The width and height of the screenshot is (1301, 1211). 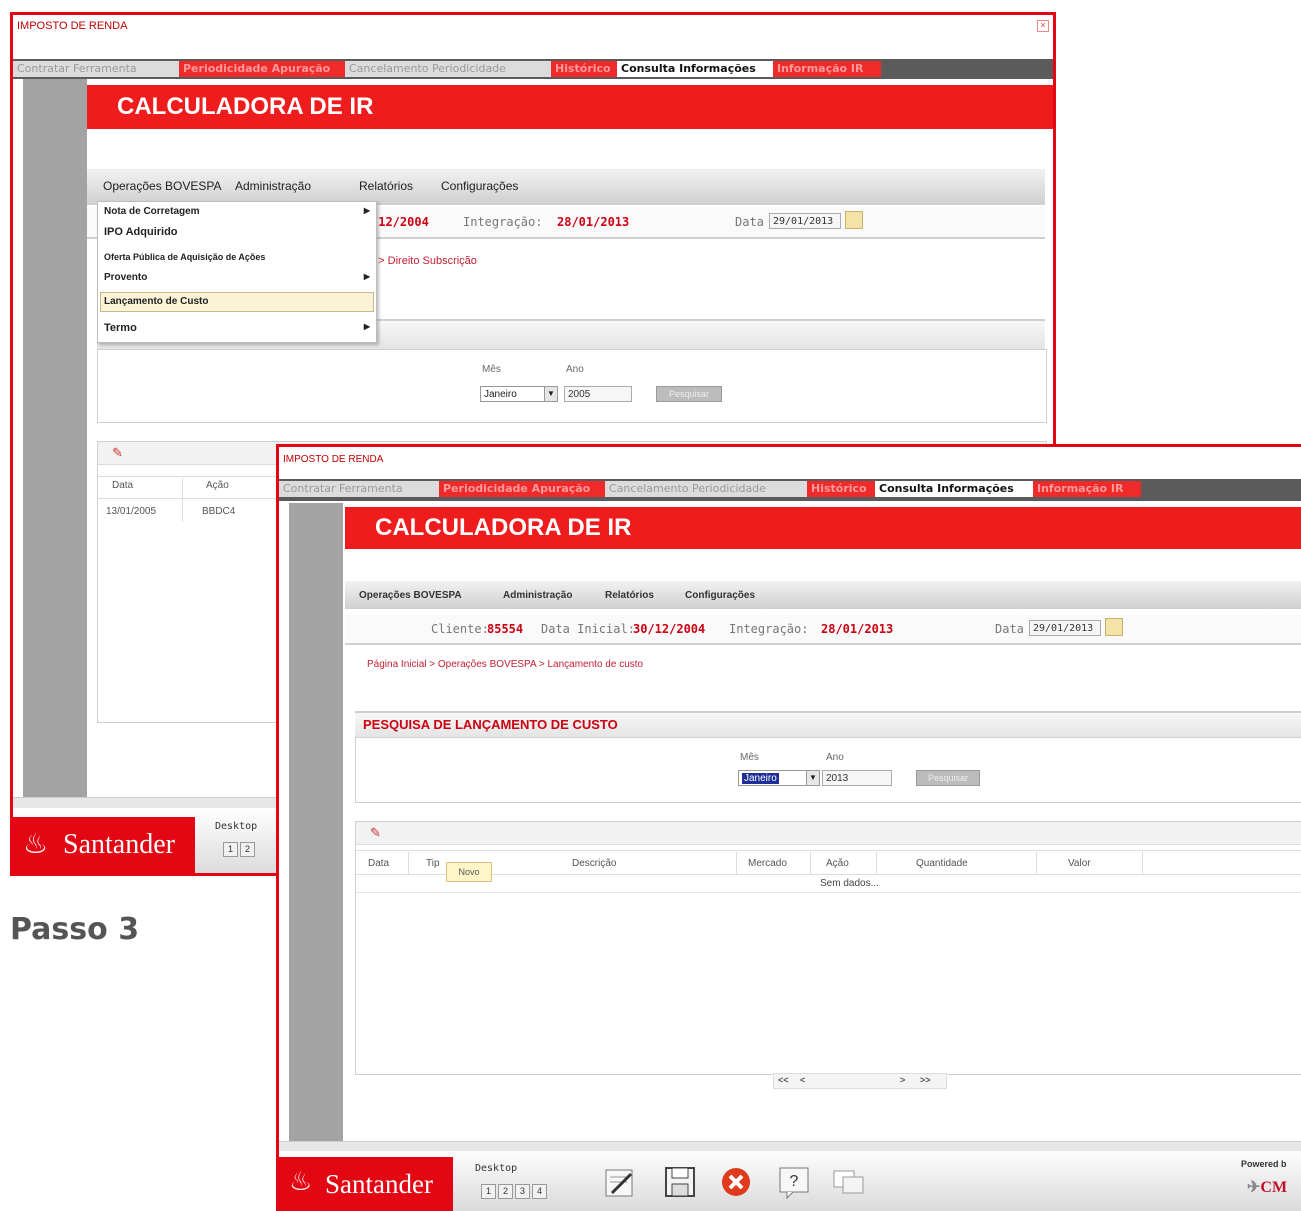 What do you see at coordinates (1079, 863) in the screenshot?
I see `col-valor: Valor` at bounding box center [1079, 863].